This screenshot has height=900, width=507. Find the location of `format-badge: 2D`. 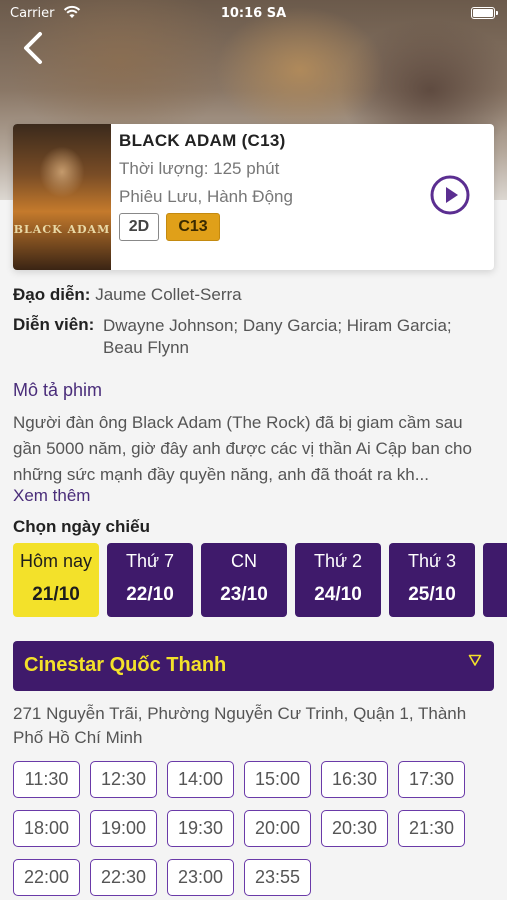

format-badge: 2D is located at coordinates (139, 227).